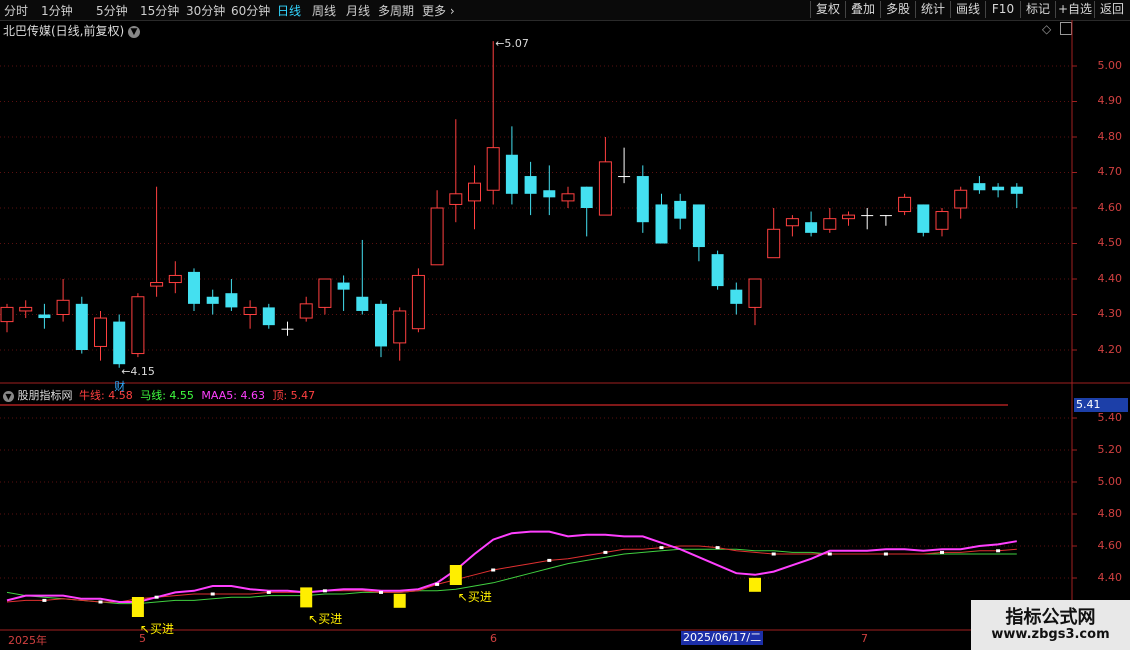  What do you see at coordinates (1050, 617) in the screenshot?
I see `watermark-title: 指标公式网` at bounding box center [1050, 617].